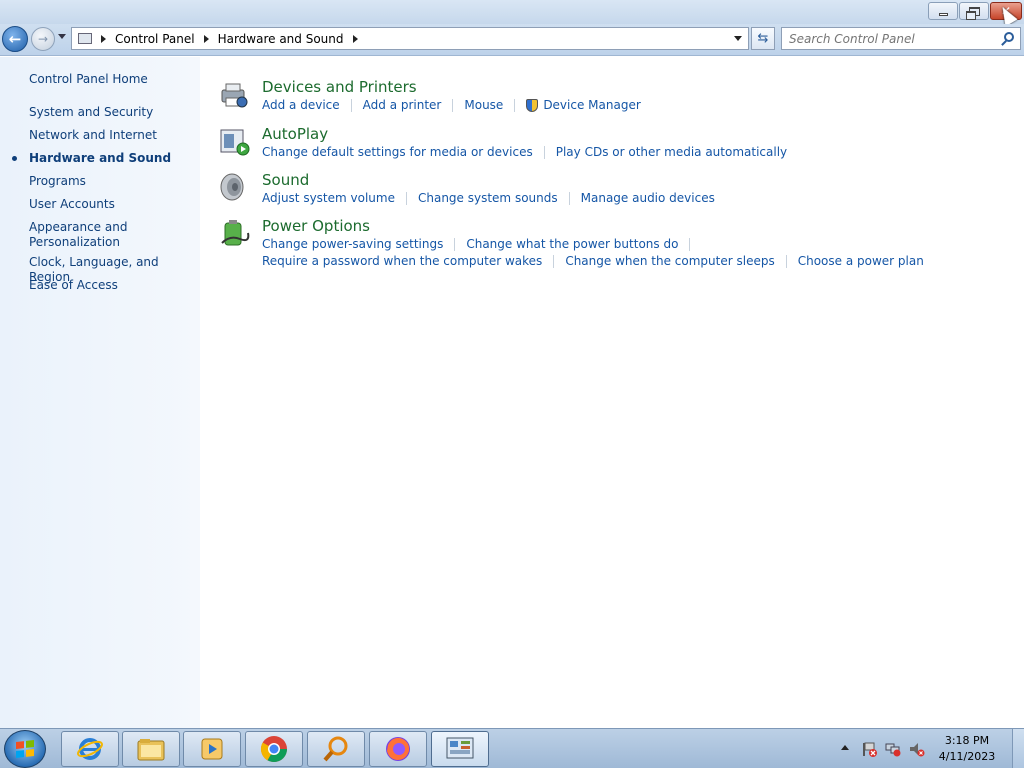 The height and width of the screenshot is (768, 1024). Describe the element at coordinates (943, 11) in the screenshot. I see `minimize-button` at that location.